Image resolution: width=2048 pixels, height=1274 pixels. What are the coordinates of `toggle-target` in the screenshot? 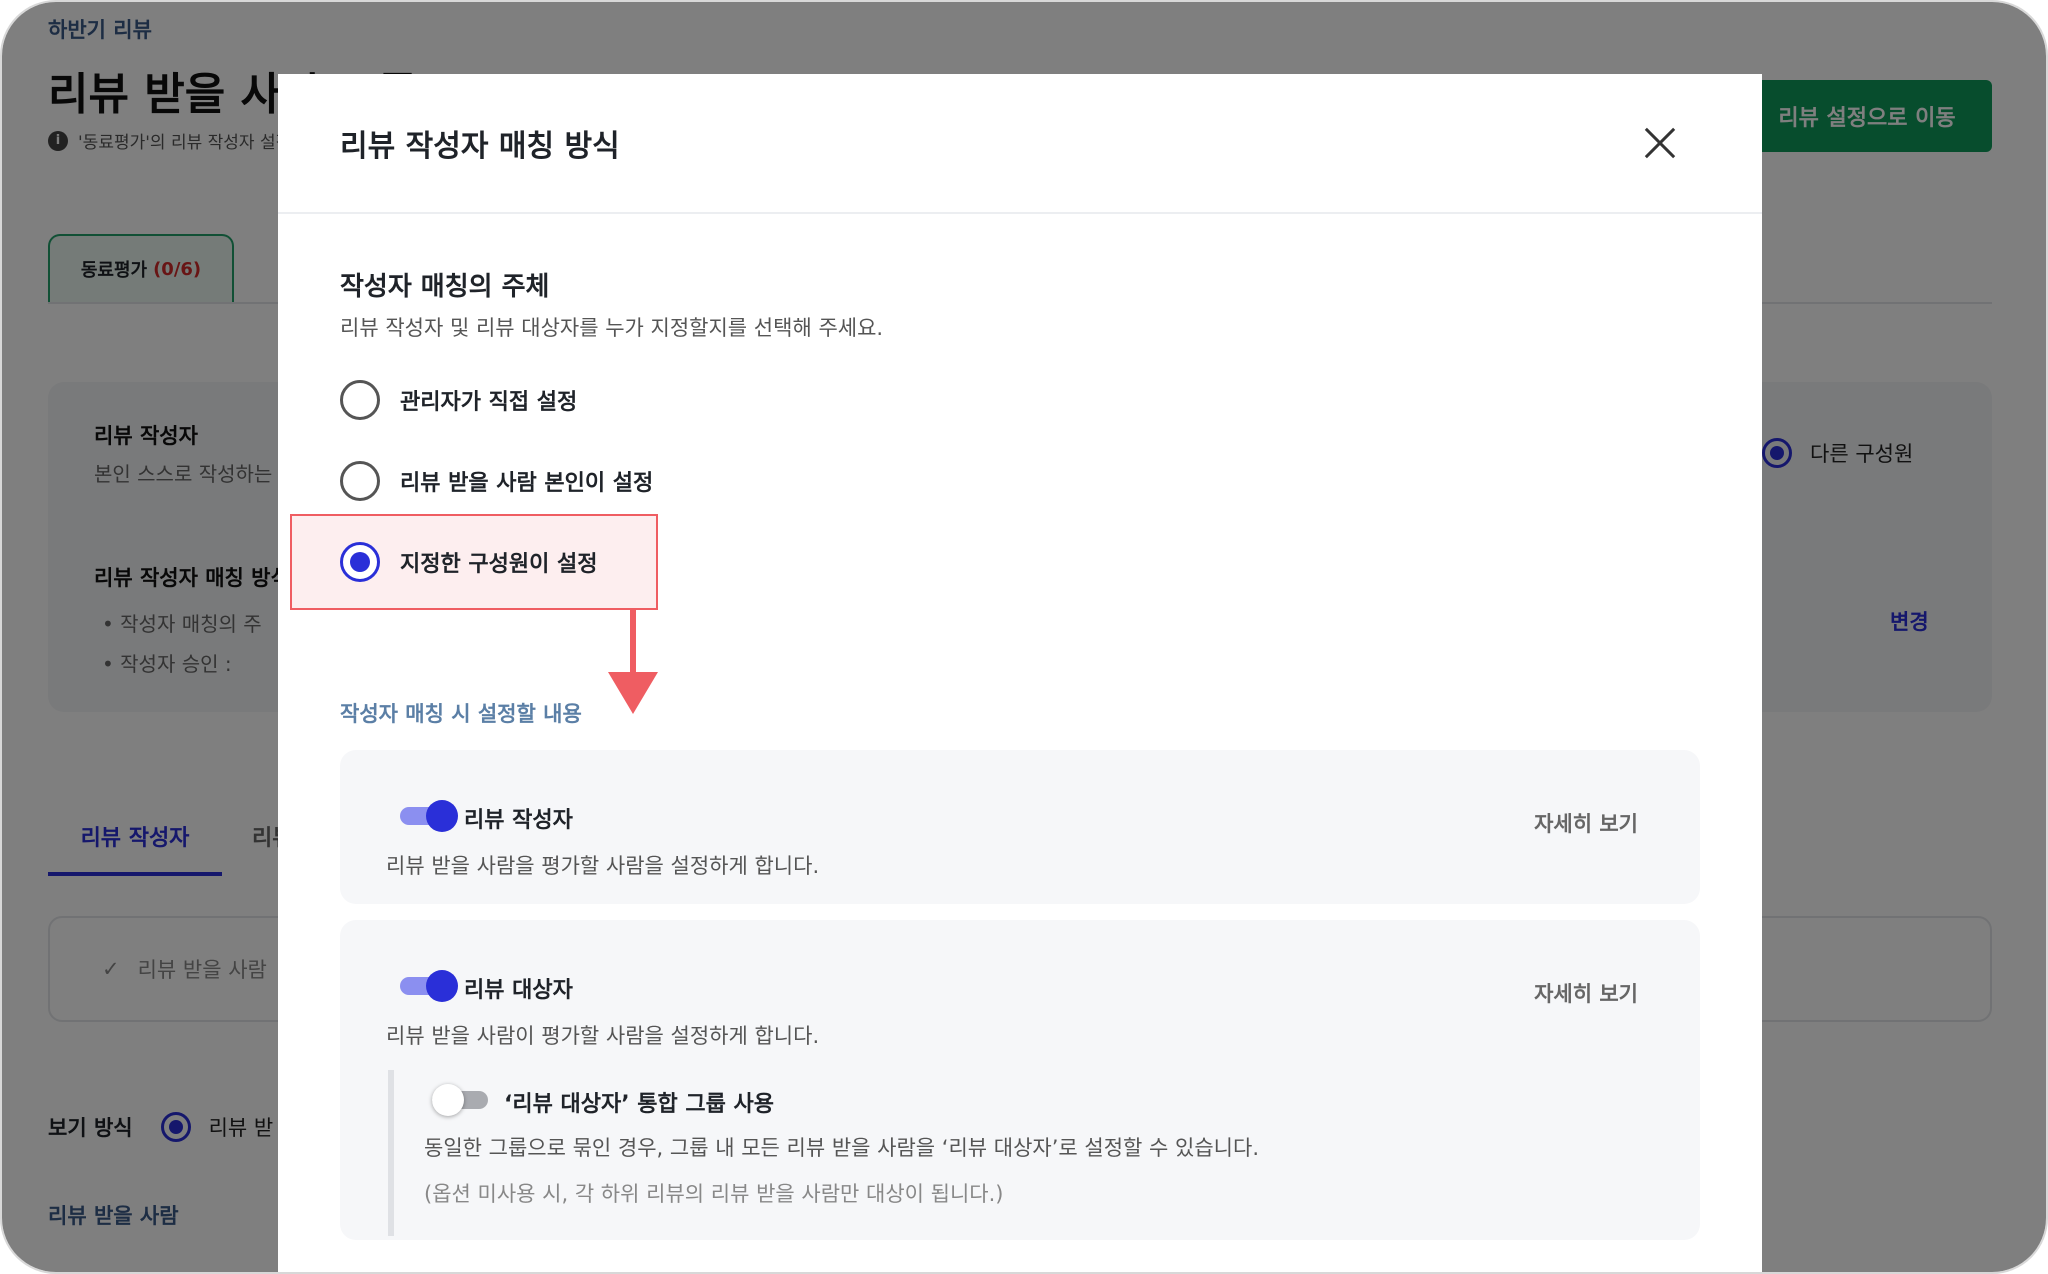 It's located at (429, 986).